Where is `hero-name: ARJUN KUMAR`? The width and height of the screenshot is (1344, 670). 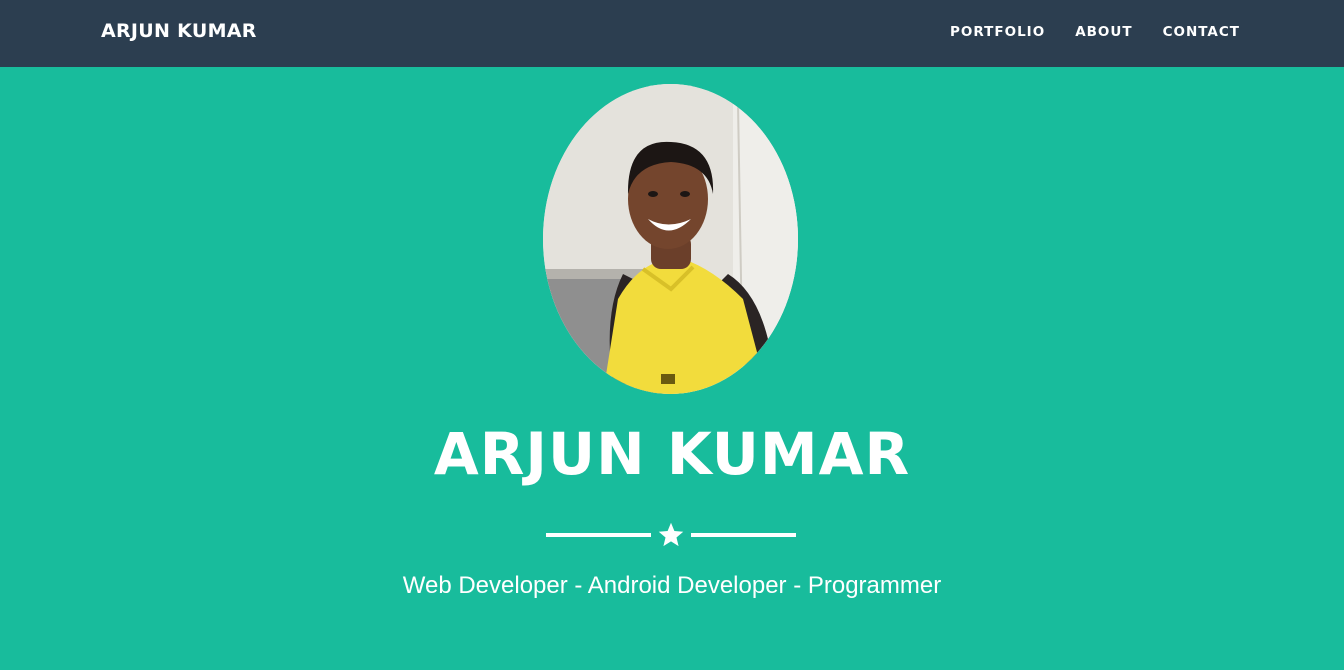 hero-name: ARJUN KUMAR is located at coordinates (672, 454).